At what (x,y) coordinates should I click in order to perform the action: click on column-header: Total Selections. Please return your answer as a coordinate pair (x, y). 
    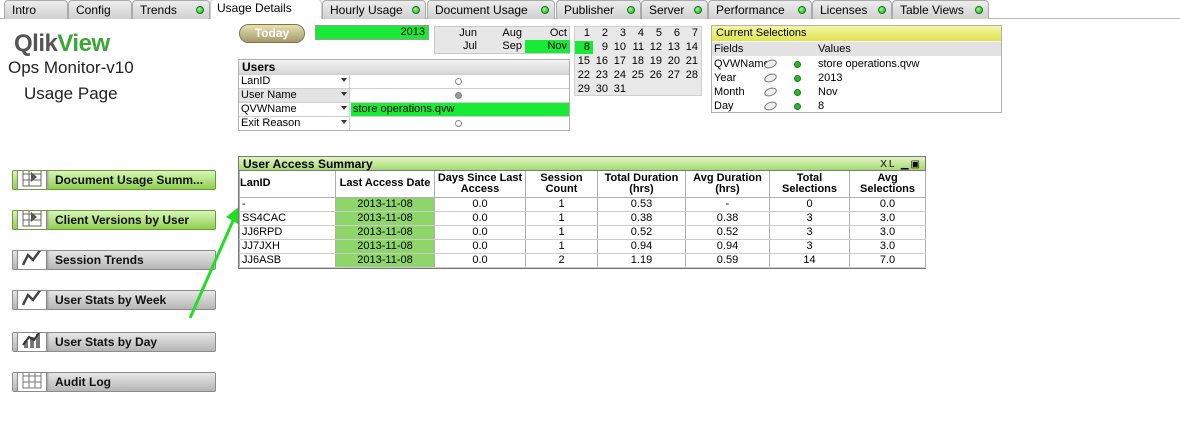
    Looking at the image, I should click on (809, 184).